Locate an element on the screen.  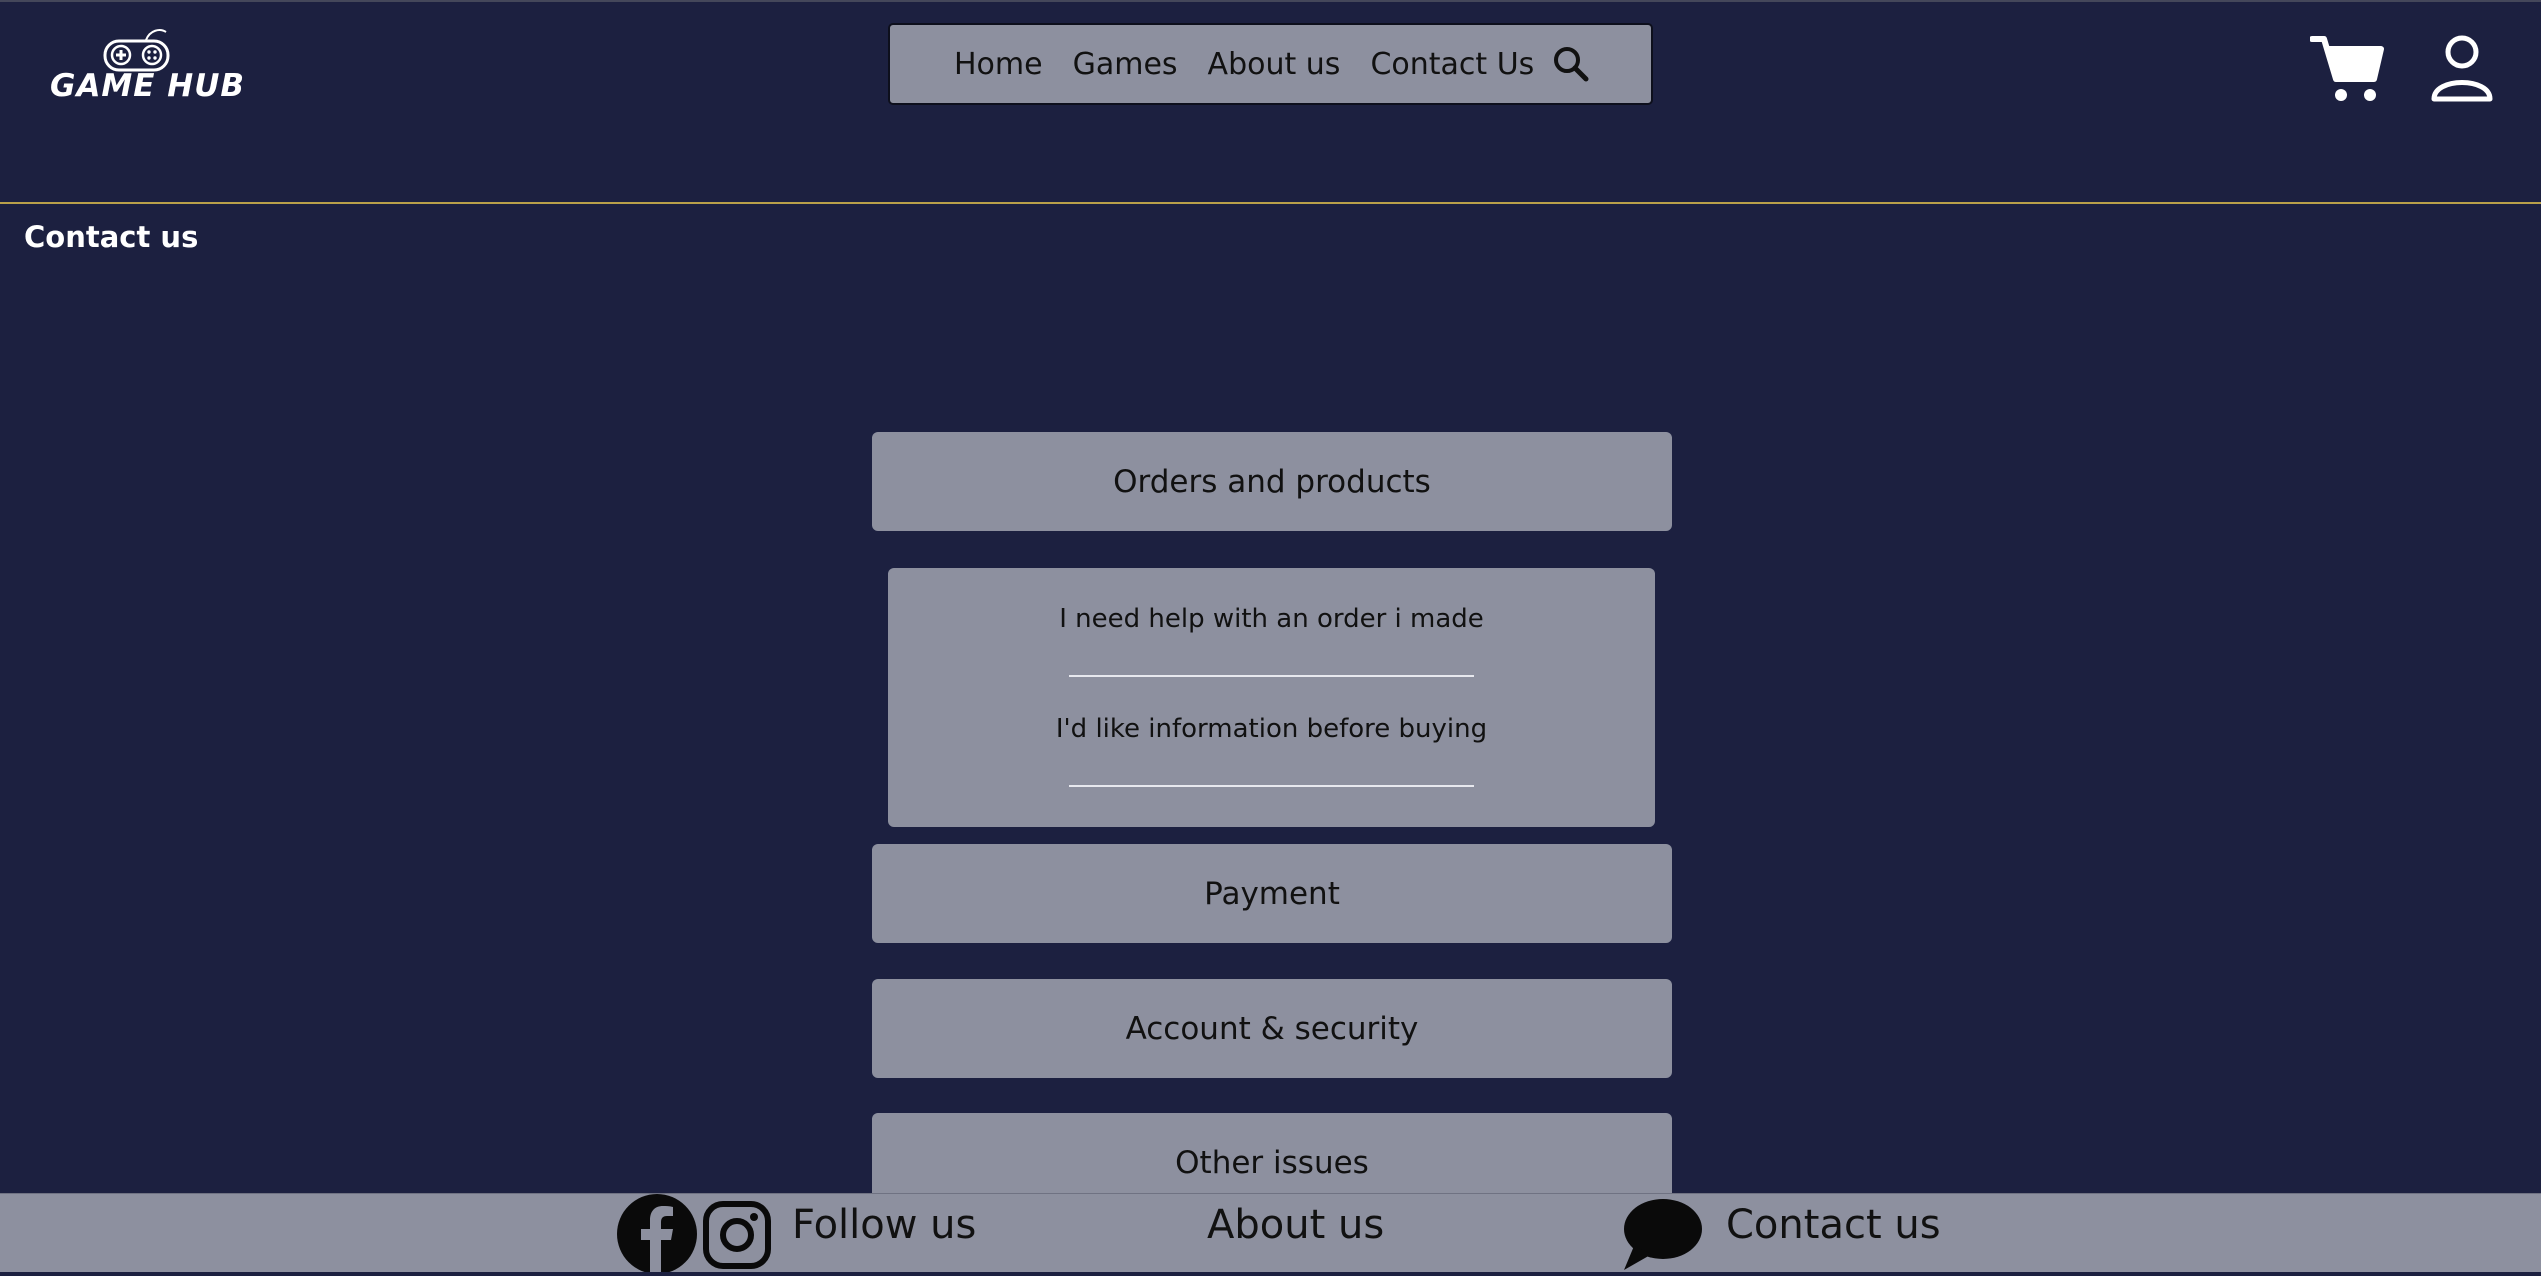
gamepad-icon is located at coordinates (136, 50).